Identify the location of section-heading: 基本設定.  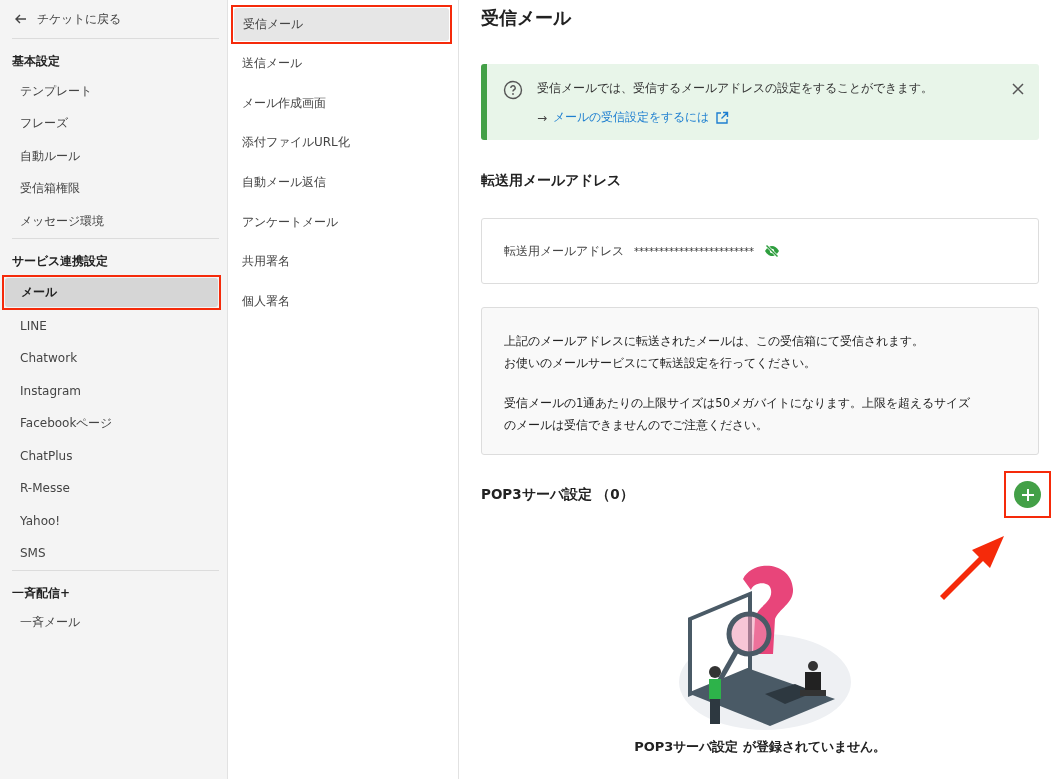
(36, 61).